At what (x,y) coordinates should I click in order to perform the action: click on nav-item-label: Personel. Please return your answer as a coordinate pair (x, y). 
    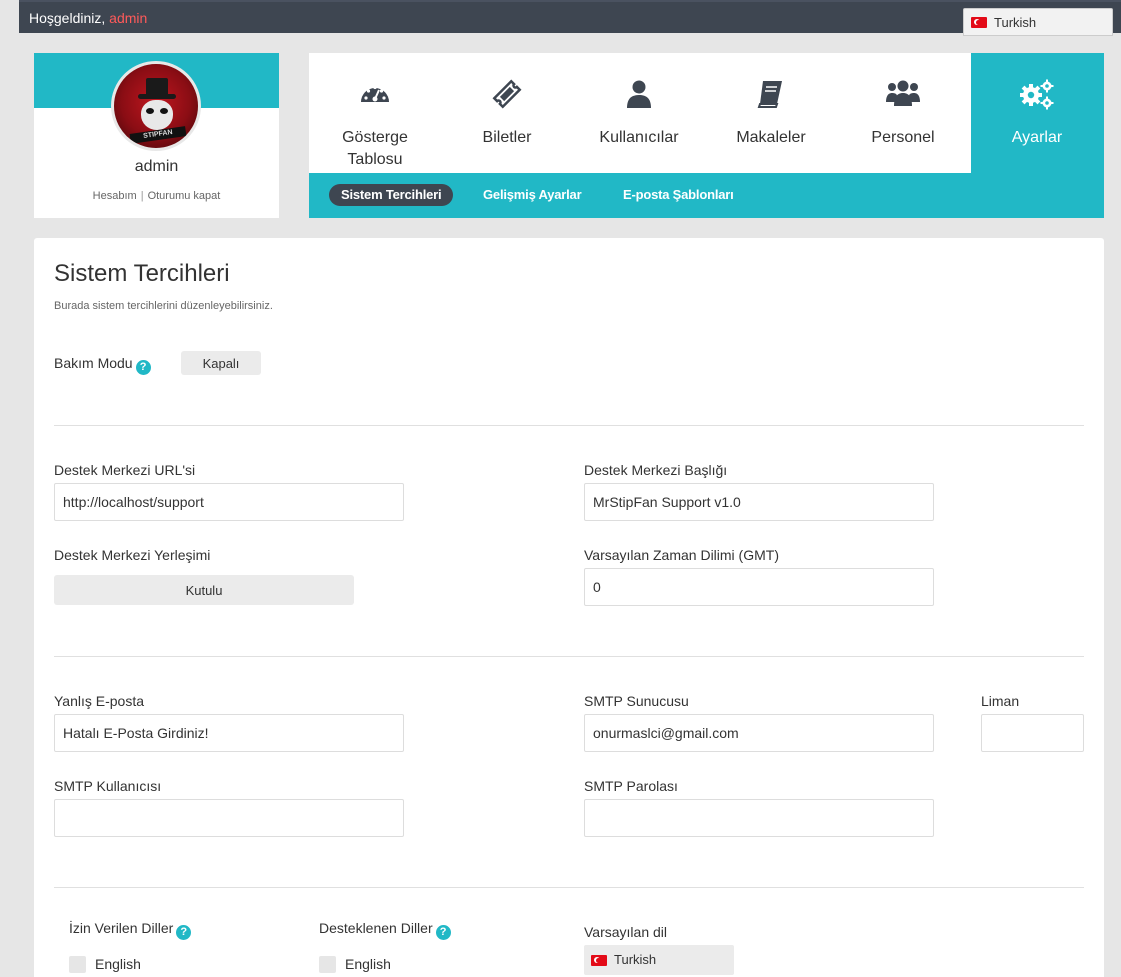
    Looking at the image, I should click on (903, 137).